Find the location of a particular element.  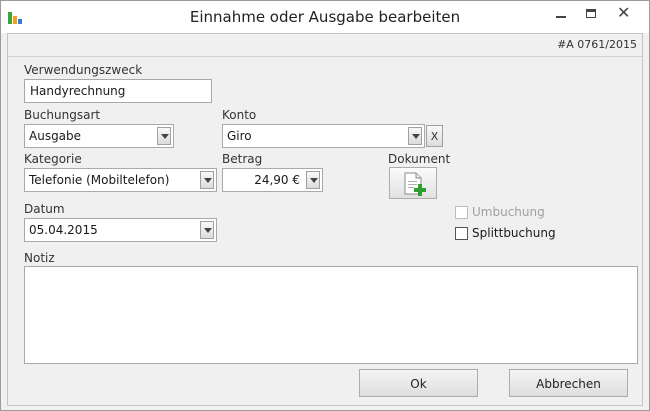

splittbuchung-checkbox-box is located at coordinates (461, 233).